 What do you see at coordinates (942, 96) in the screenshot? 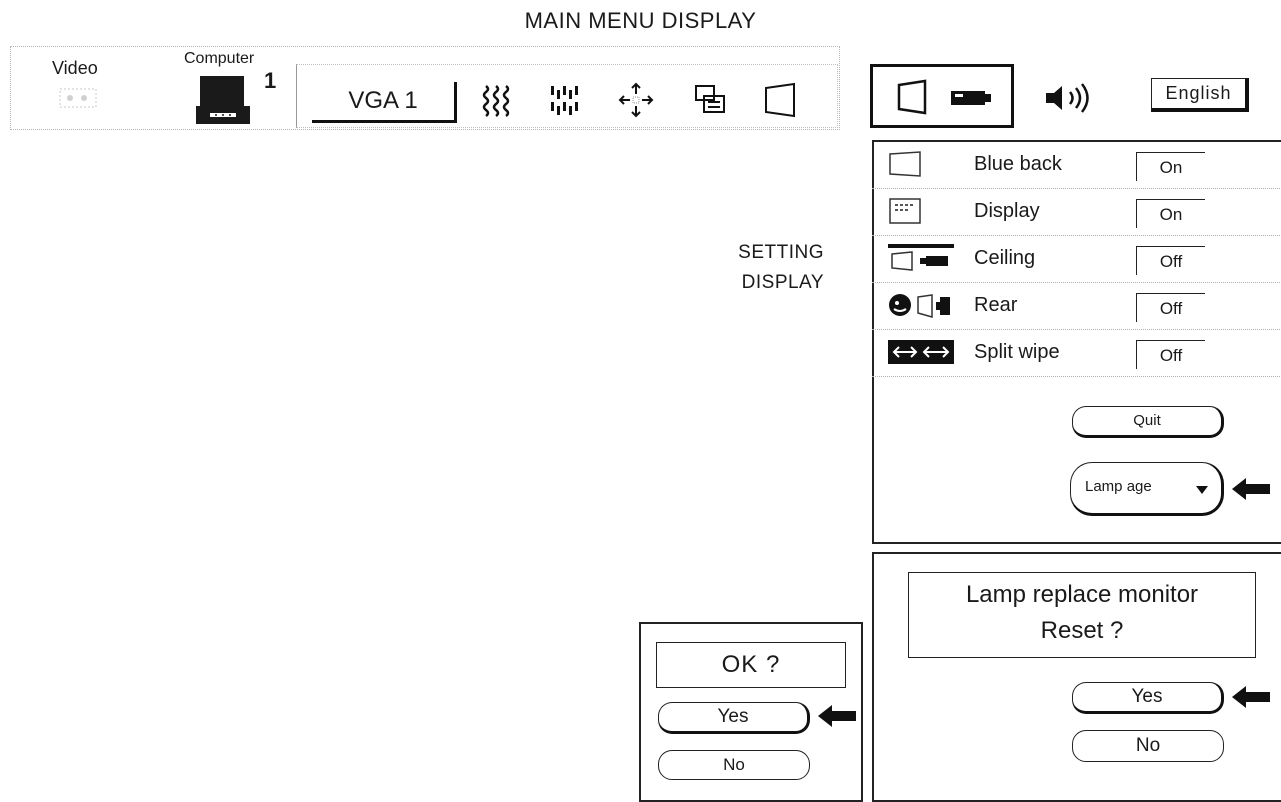
I see `setting-tab` at bounding box center [942, 96].